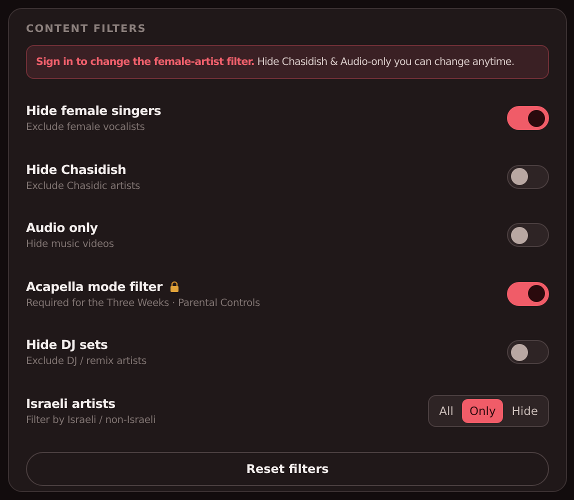 This screenshot has height=500, width=574. Describe the element at coordinates (62, 228) in the screenshot. I see `filter-title: Audio only` at that location.